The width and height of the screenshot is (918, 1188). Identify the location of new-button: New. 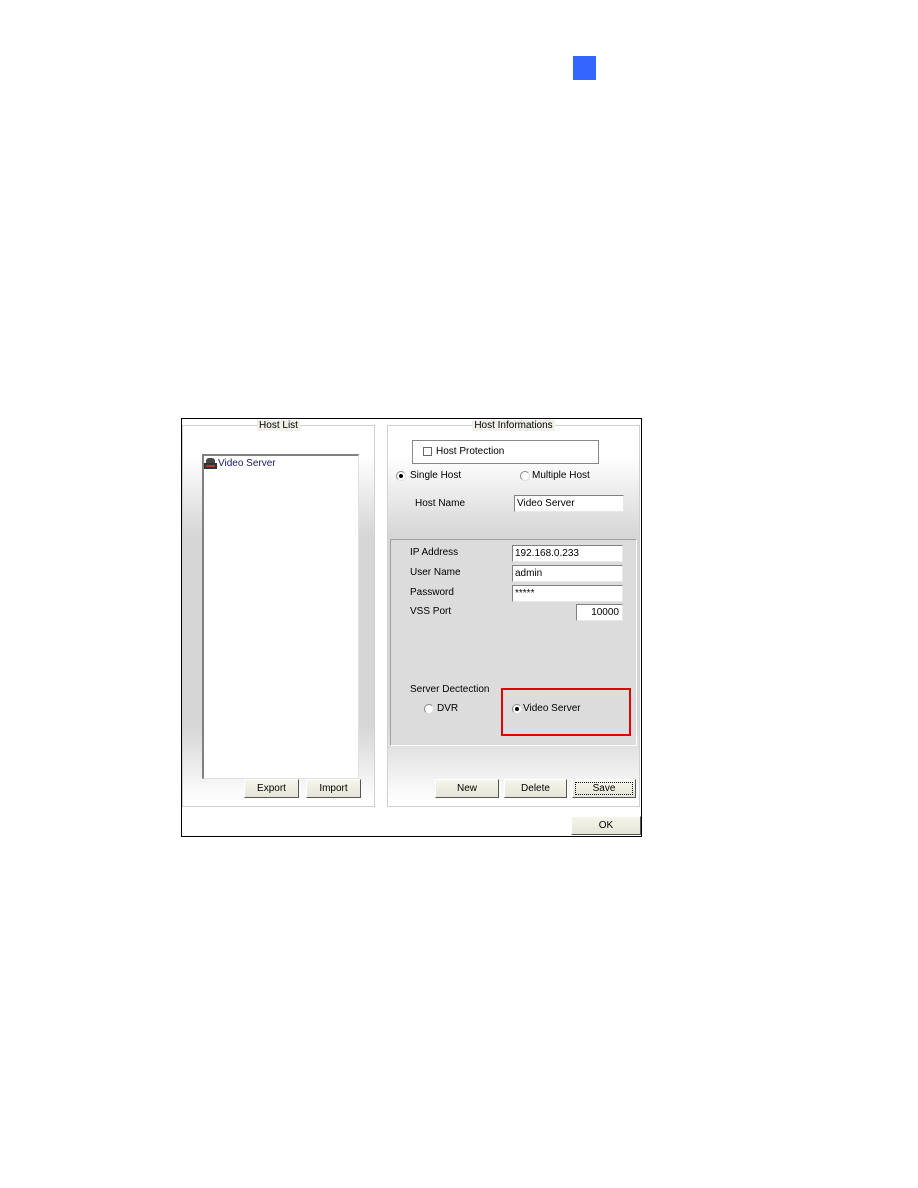
(467, 788).